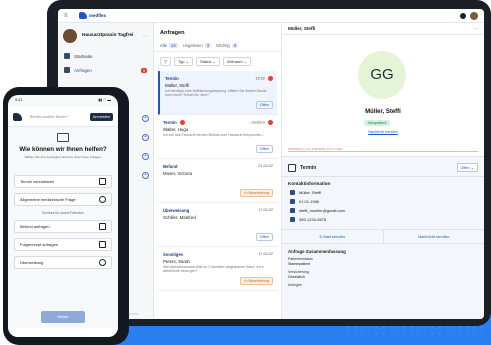  I want to click on appointment-header: Termin Offen ⌄, so click(383, 167).